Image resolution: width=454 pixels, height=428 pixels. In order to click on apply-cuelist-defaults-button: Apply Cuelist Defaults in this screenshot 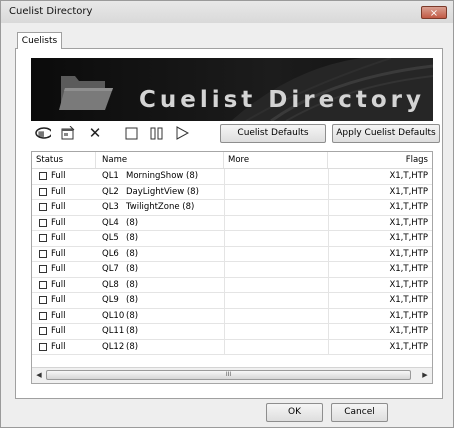, I will do `click(386, 133)`.